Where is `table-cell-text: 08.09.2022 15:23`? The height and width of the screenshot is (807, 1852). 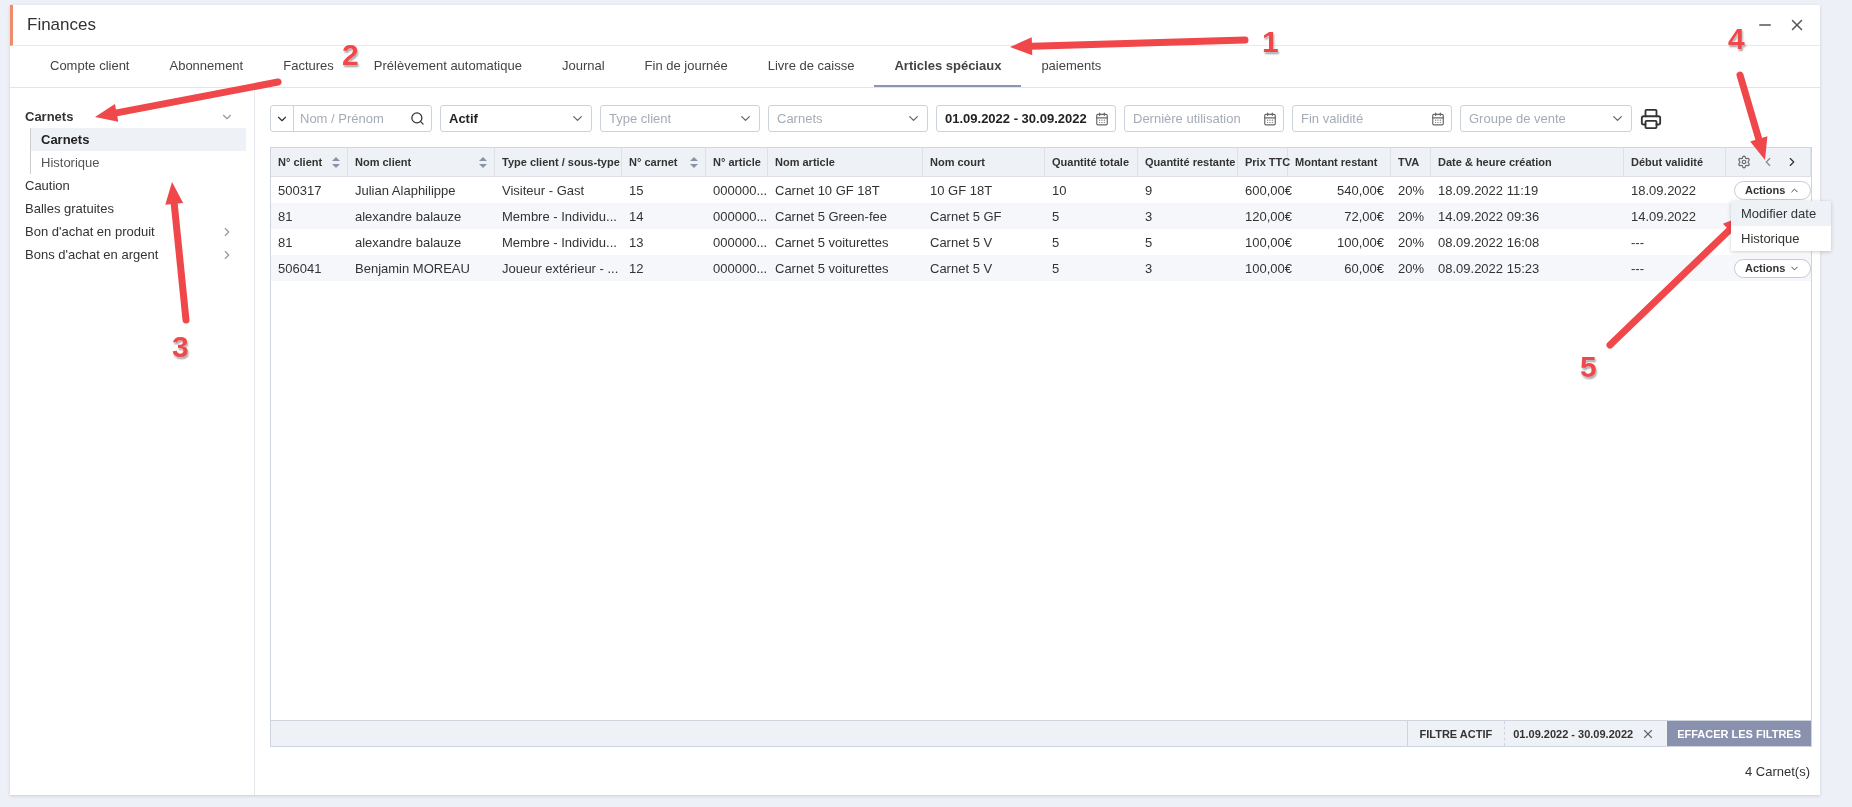
table-cell-text: 08.09.2022 15:23 is located at coordinates (1489, 268).